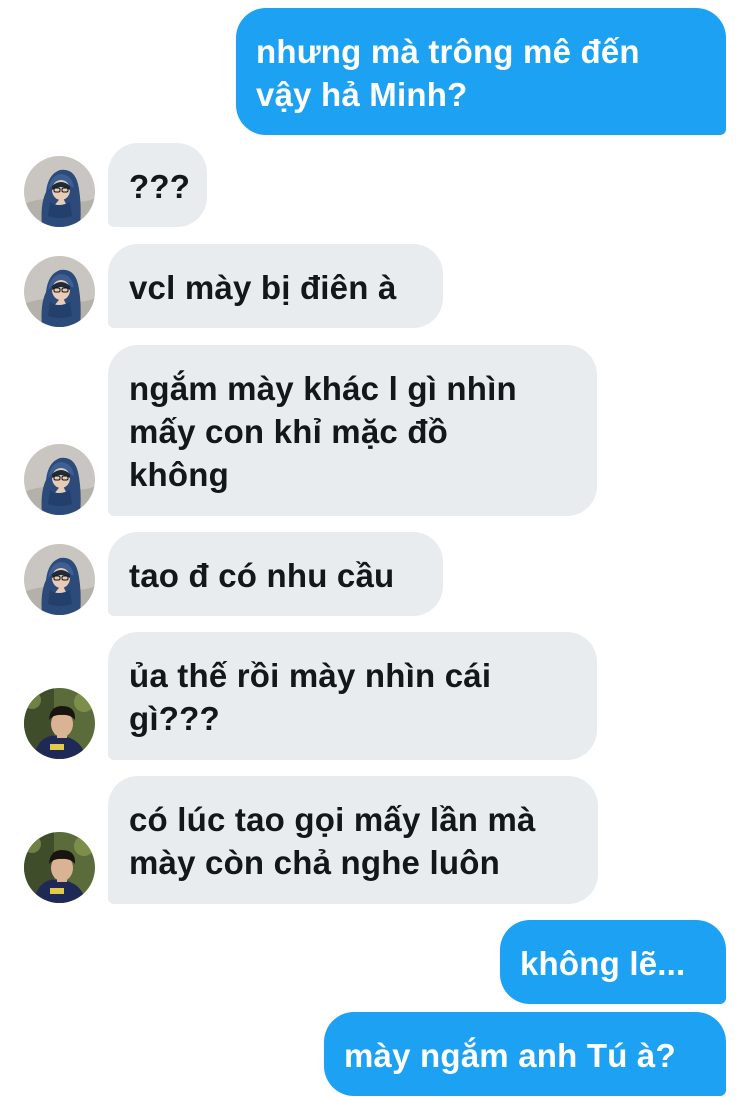  I want to click on message-bubble-incoming: vcl mày bị điên à, so click(275, 286).